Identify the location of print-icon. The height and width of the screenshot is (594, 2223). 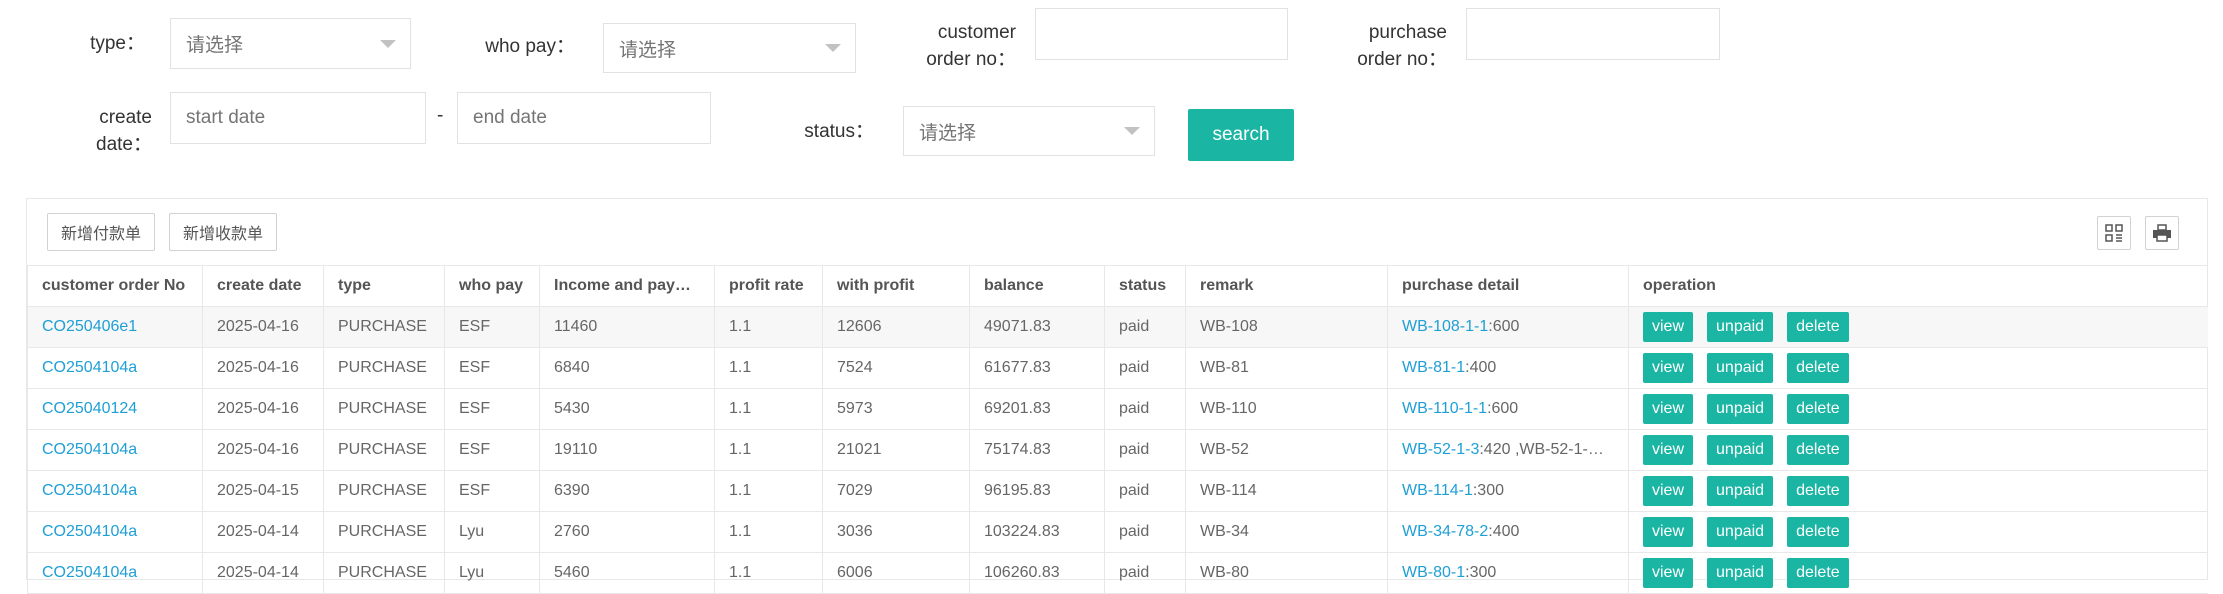
(2162, 233).